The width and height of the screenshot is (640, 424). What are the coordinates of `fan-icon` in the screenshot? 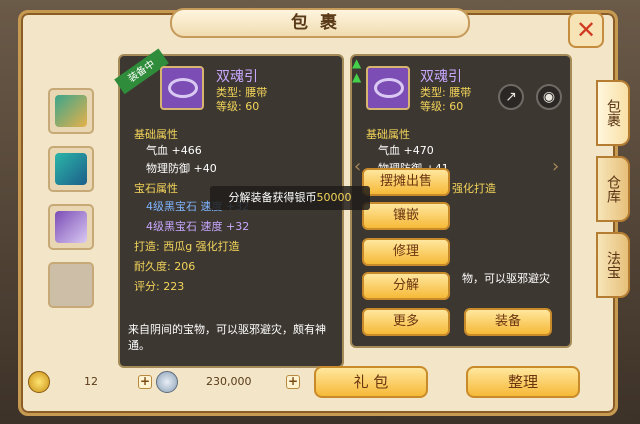 It's located at (71, 169).